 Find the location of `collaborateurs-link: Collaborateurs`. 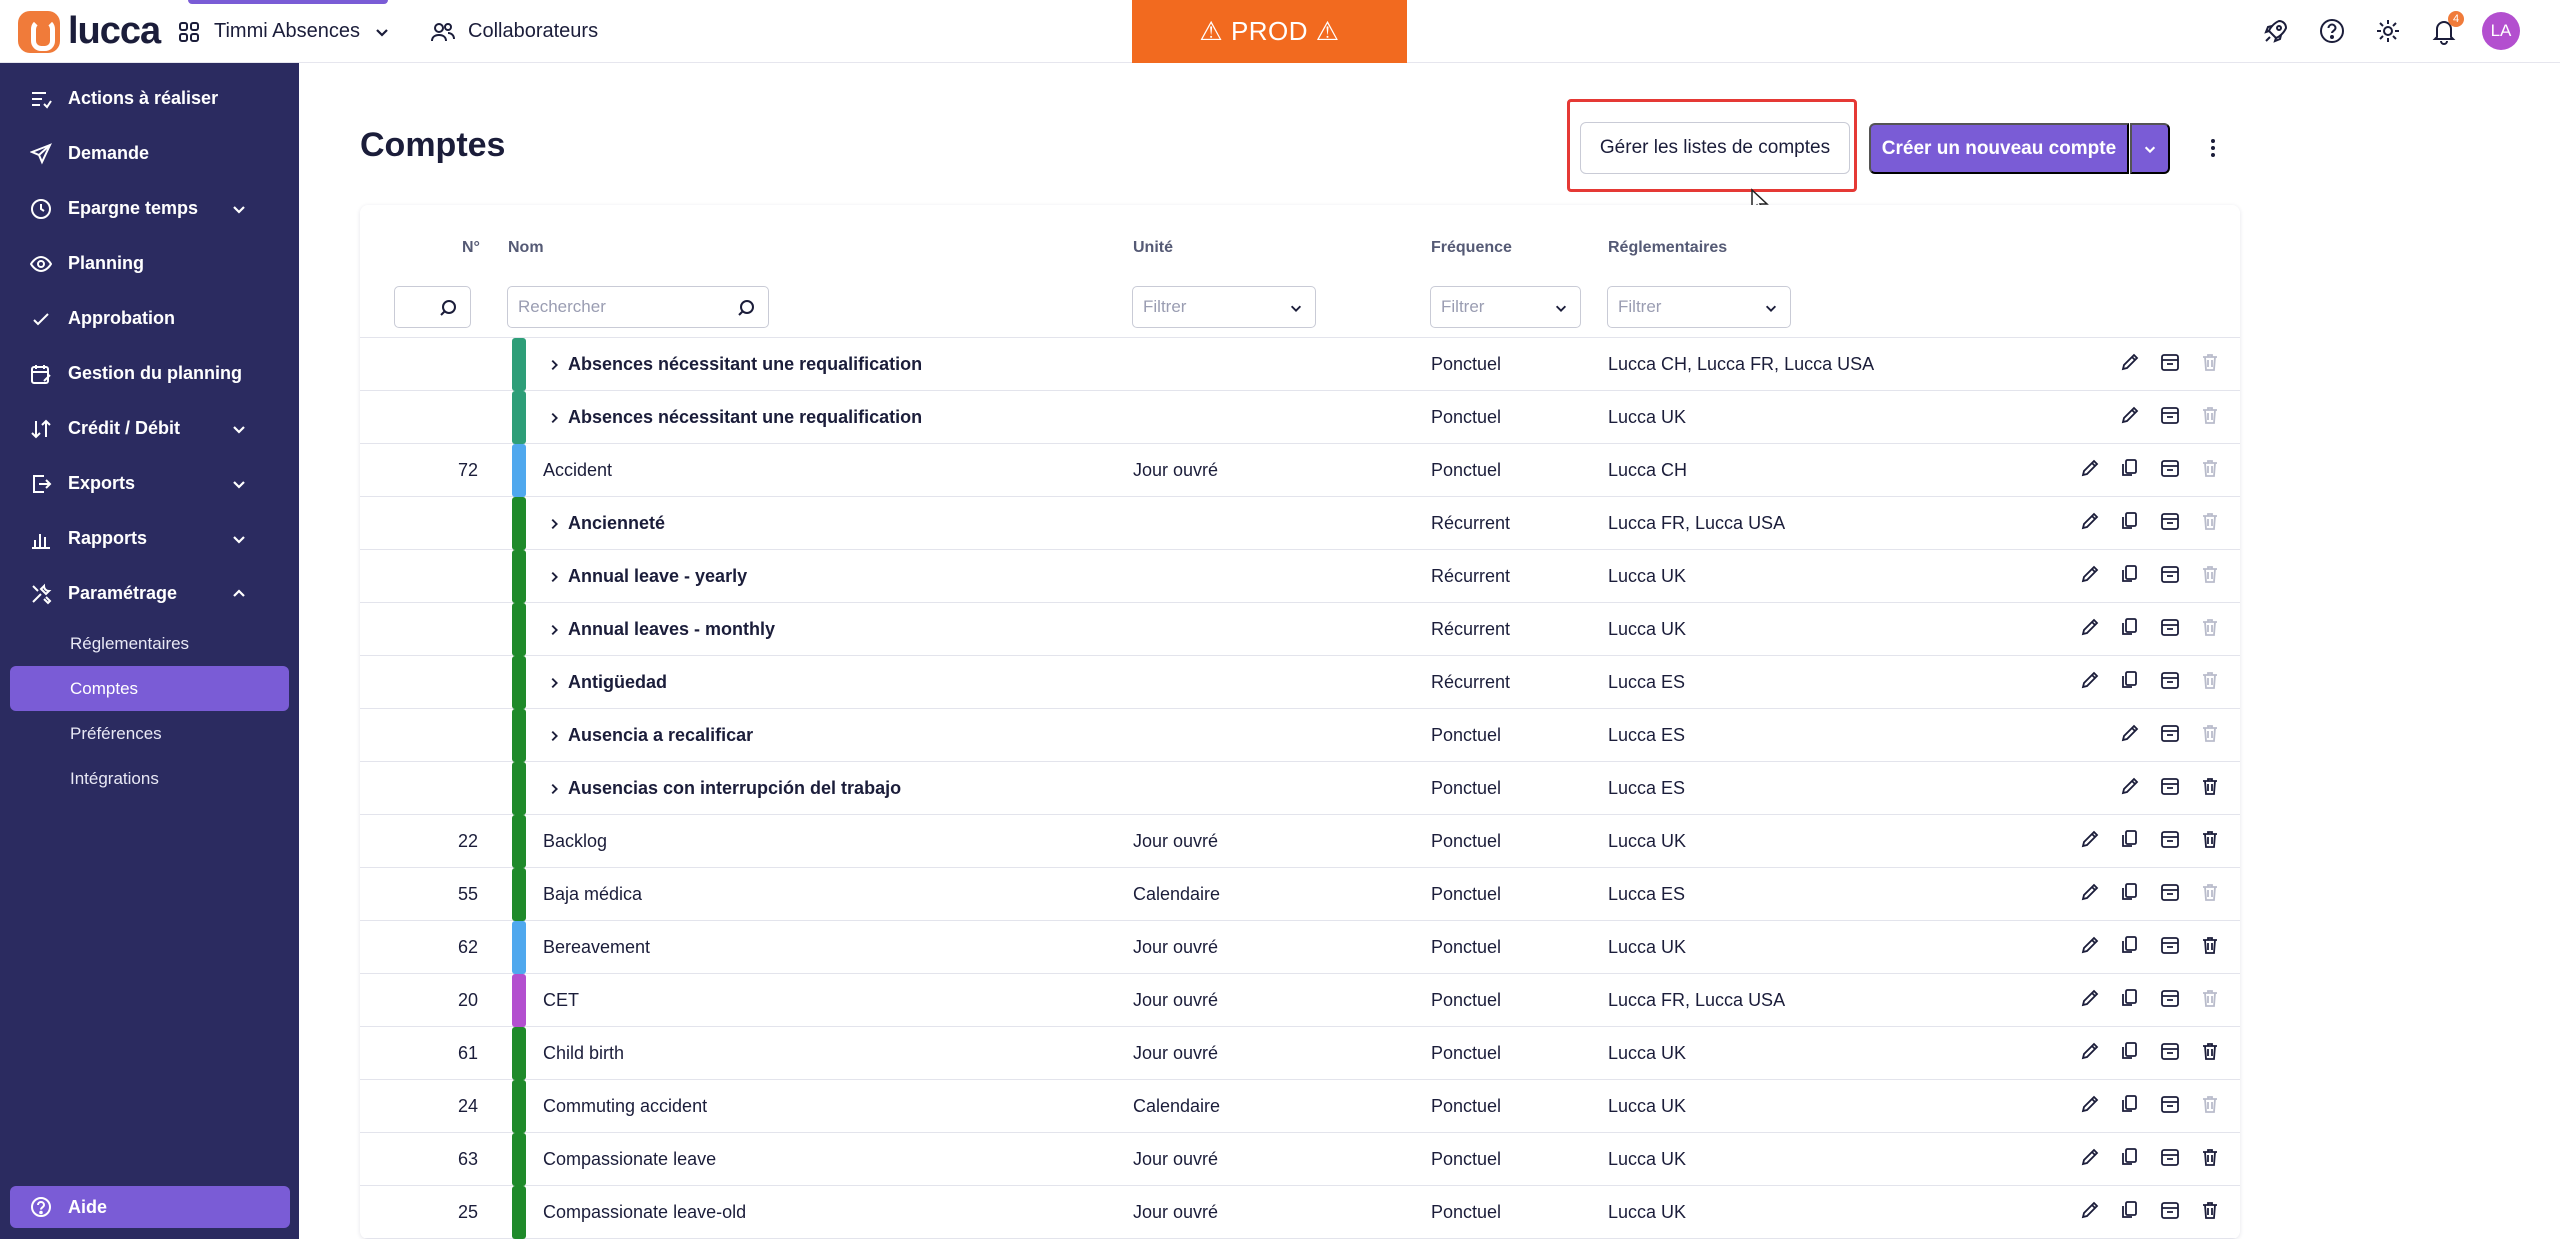

collaborateurs-link: Collaborateurs is located at coordinates (514, 31).